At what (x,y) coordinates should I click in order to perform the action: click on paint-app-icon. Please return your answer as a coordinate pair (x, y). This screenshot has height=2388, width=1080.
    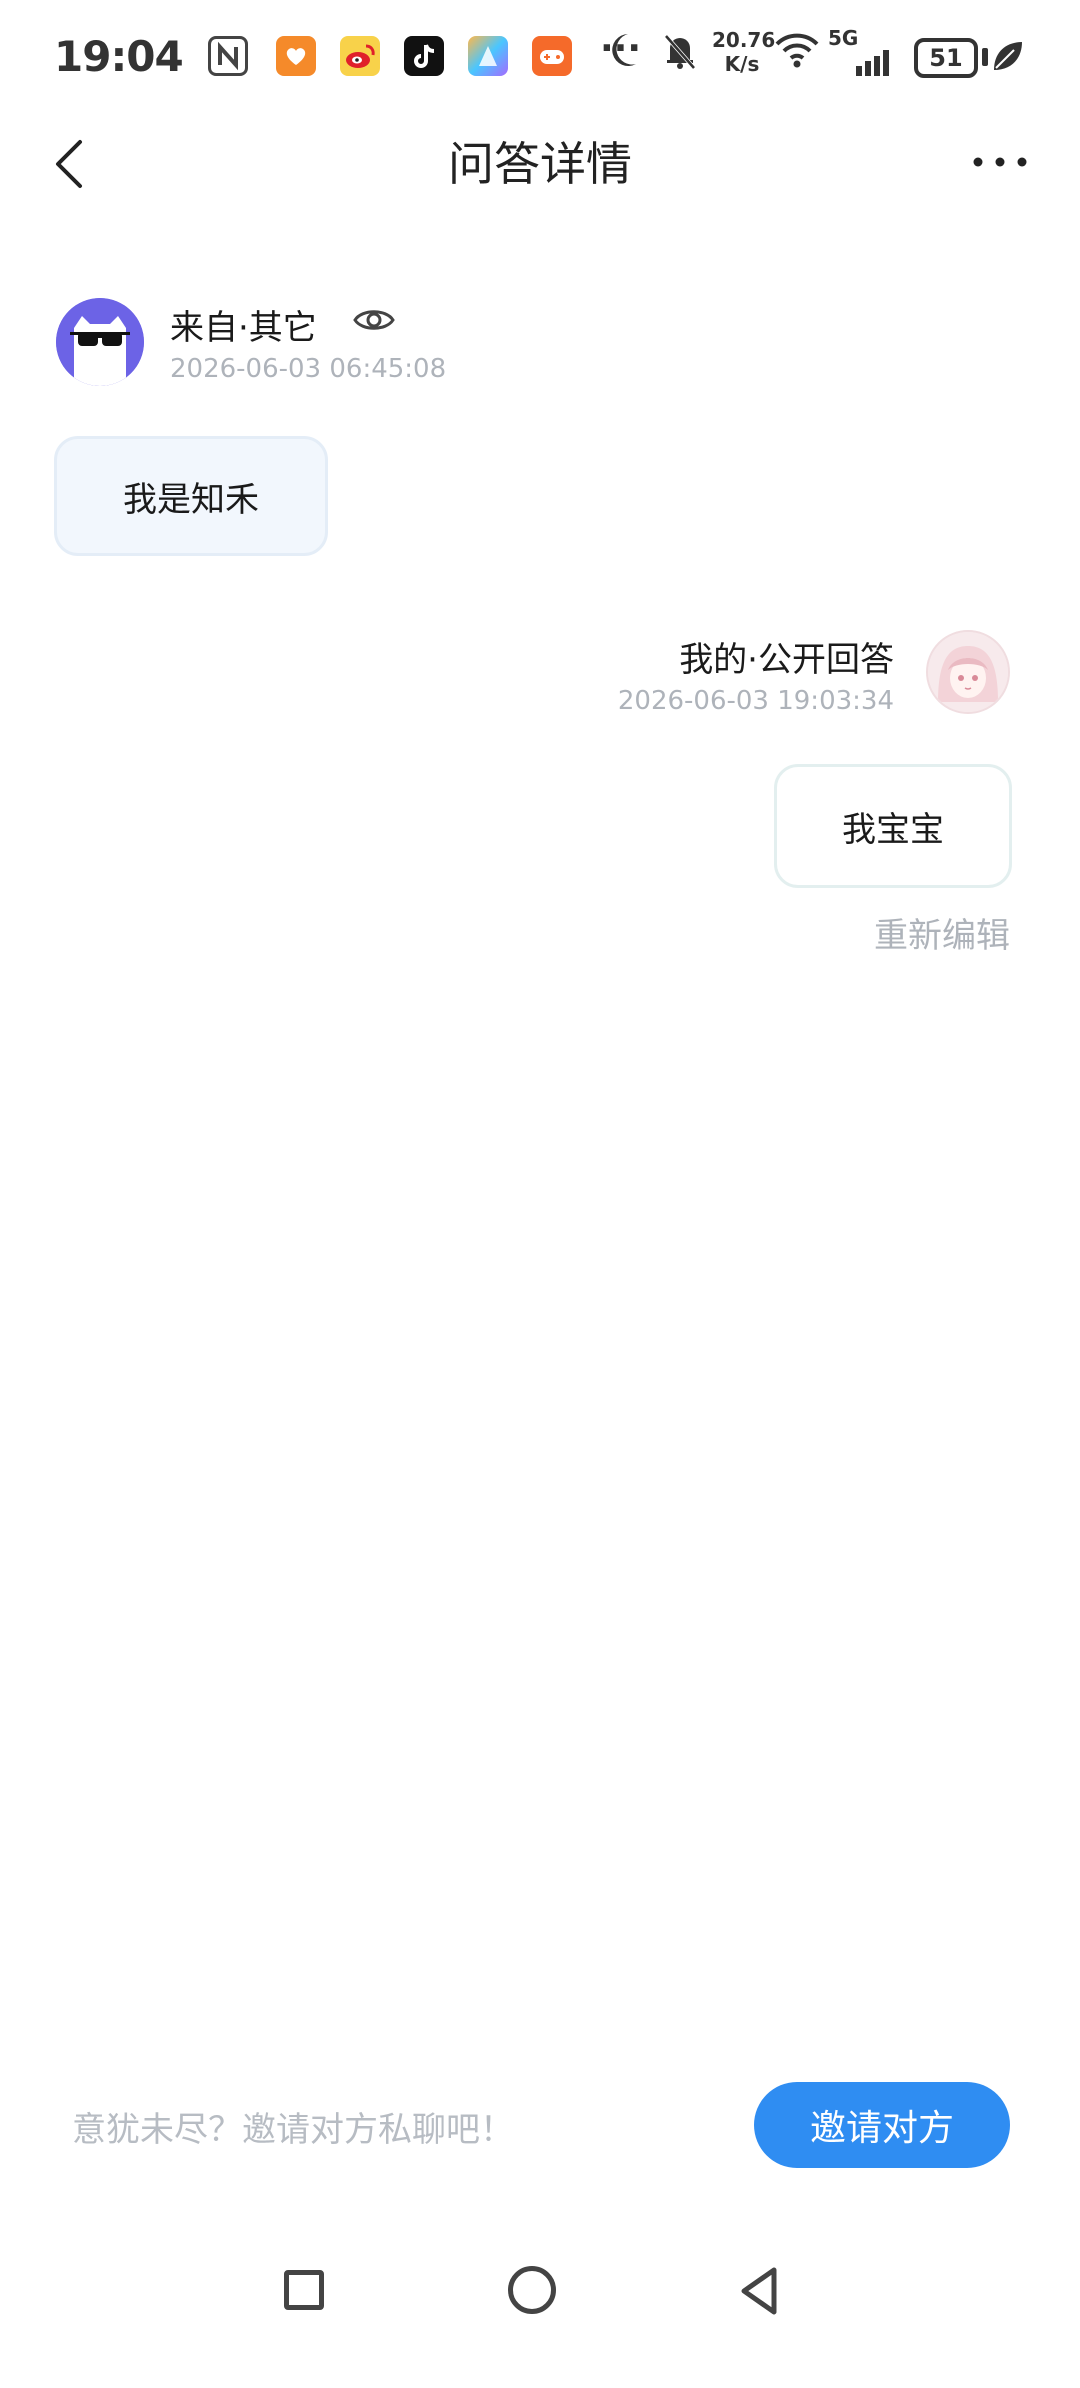
    Looking at the image, I should click on (488, 56).